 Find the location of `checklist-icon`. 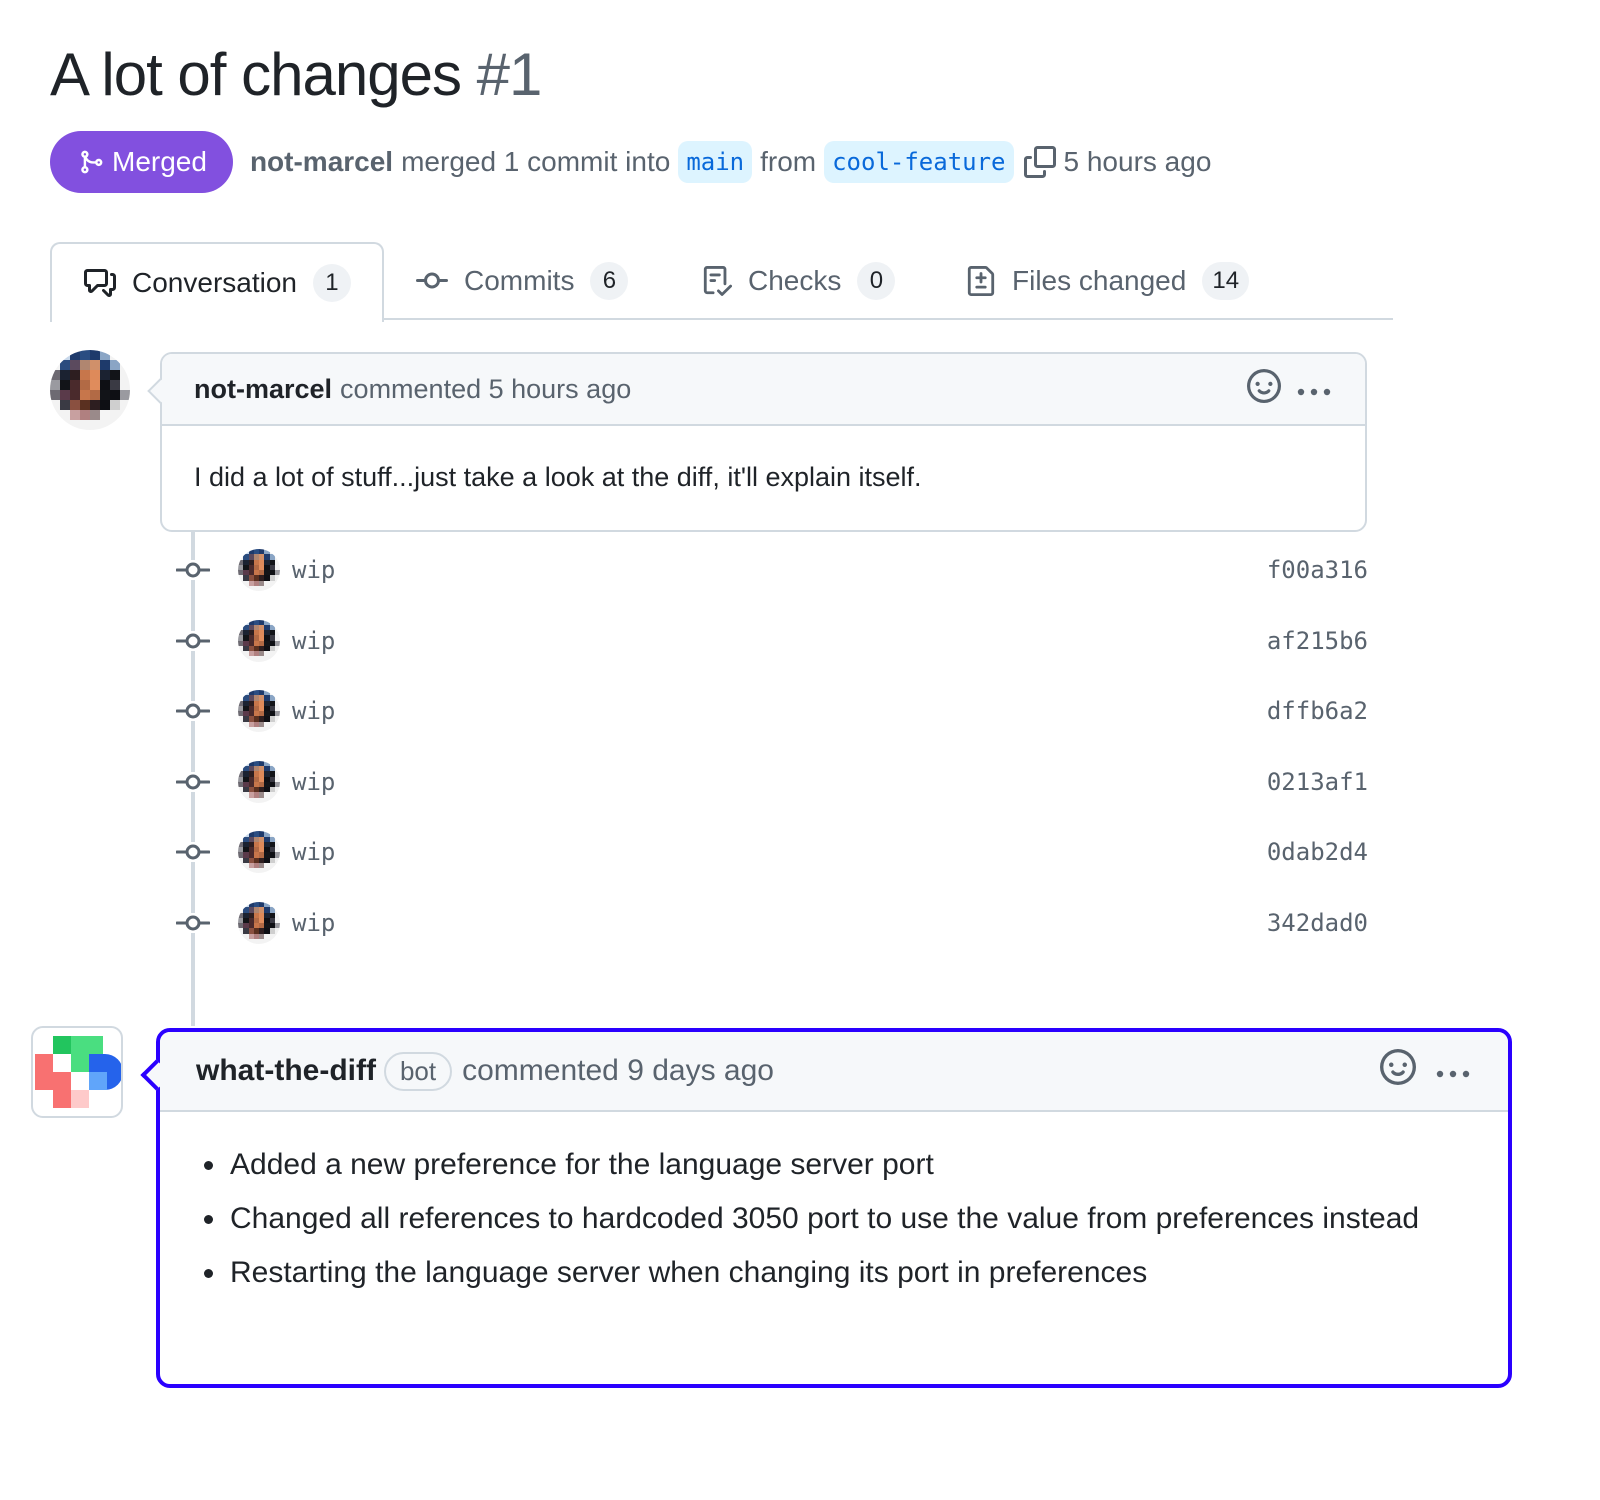

checklist-icon is located at coordinates (717, 281).